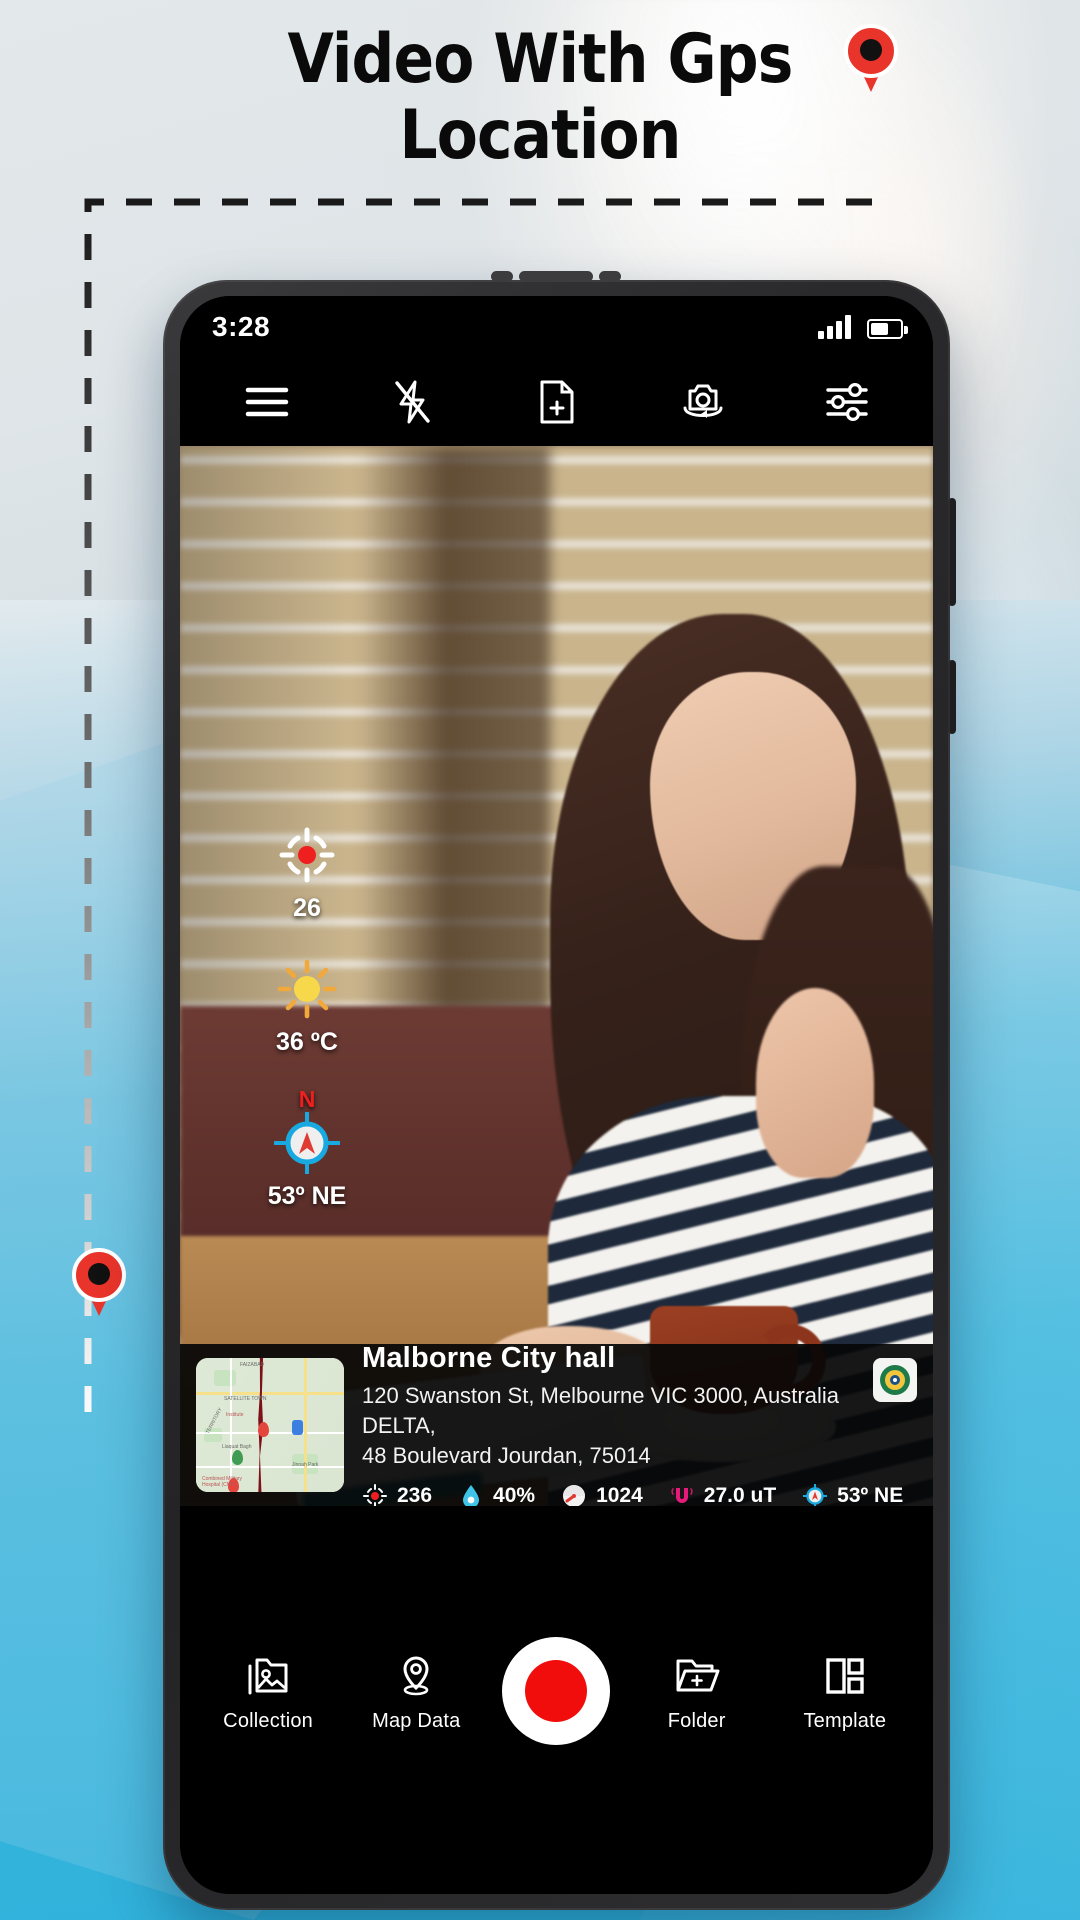  What do you see at coordinates (268, 1676) in the screenshot?
I see `collection-photos-icon` at bounding box center [268, 1676].